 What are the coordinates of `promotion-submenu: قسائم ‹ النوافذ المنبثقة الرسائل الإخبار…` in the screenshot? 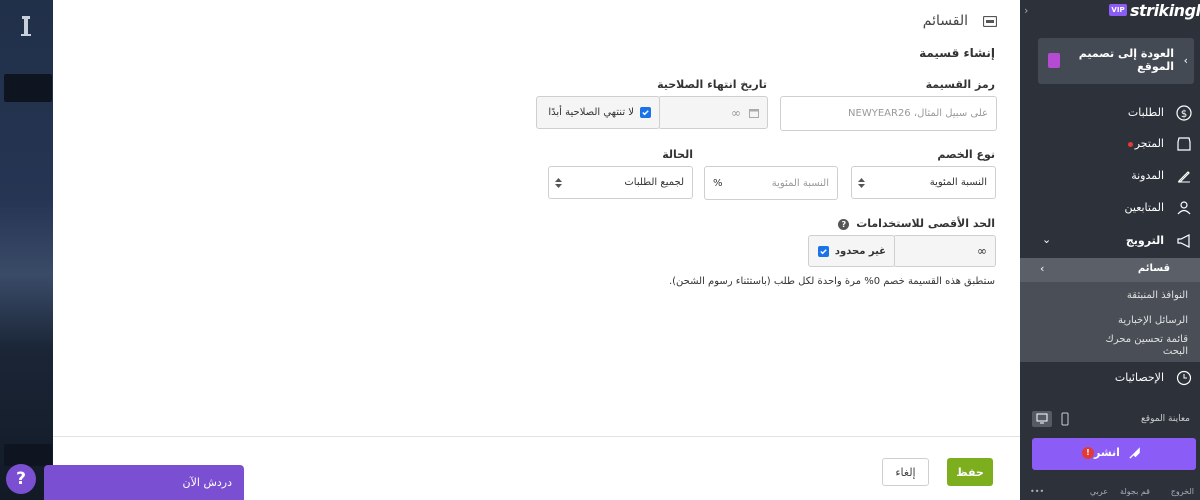 It's located at (1110, 310).